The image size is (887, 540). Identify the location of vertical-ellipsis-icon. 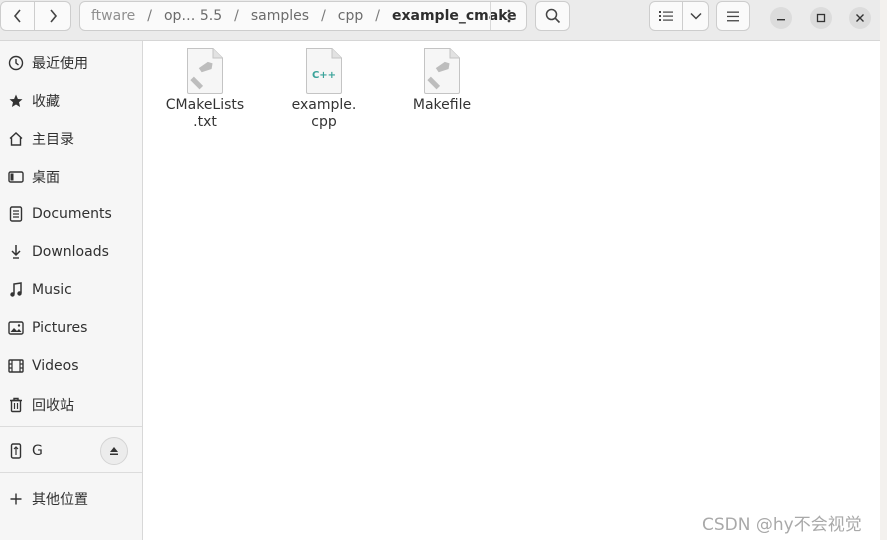
(508, 16).